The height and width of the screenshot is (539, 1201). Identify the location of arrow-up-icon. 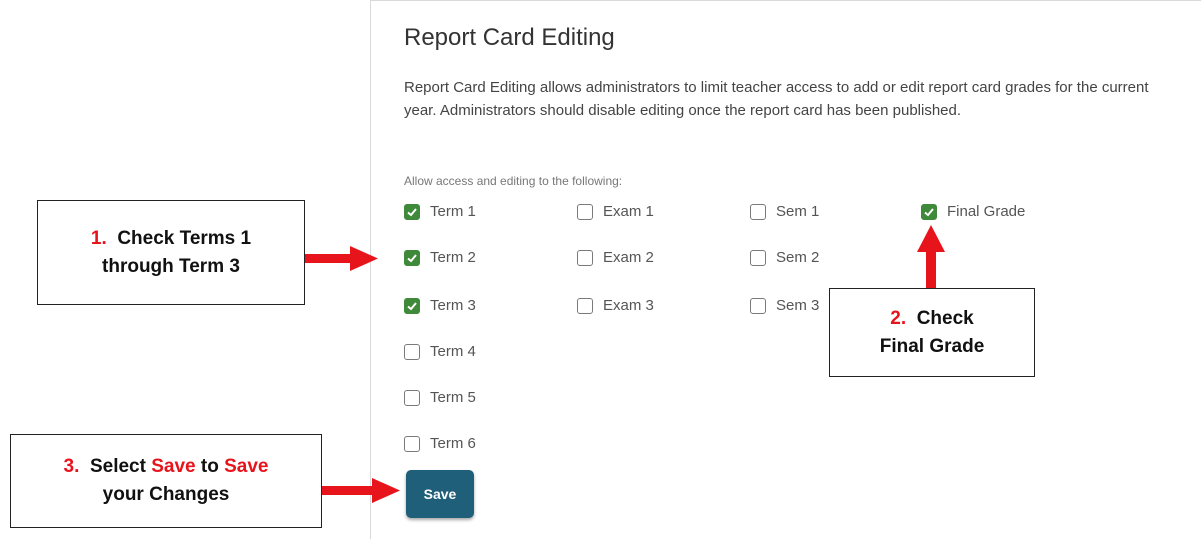
(931, 256).